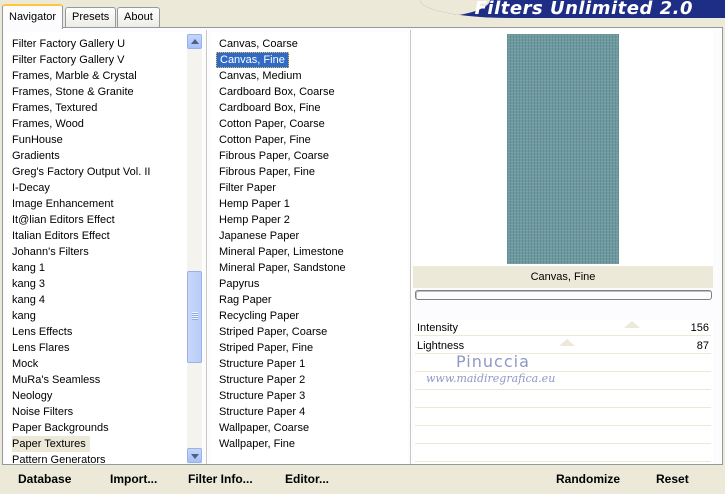 Image resolution: width=725 pixels, height=494 pixels. I want to click on filter-item: Papyrus, so click(239, 284).